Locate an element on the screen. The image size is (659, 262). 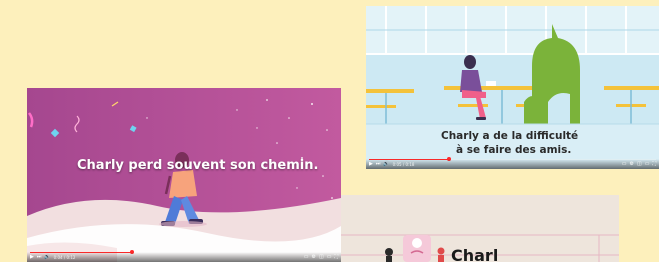
video-card-third: Charl is located at coordinates (480, 228).